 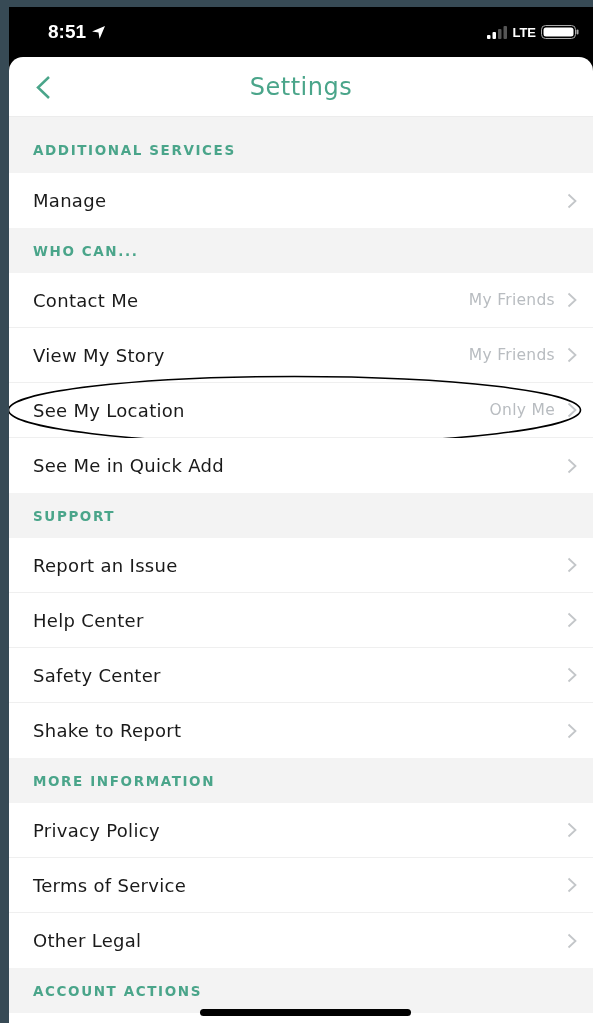 What do you see at coordinates (97, 675) in the screenshot?
I see `row-label: Safety Center` at bounding box center [97, 675].